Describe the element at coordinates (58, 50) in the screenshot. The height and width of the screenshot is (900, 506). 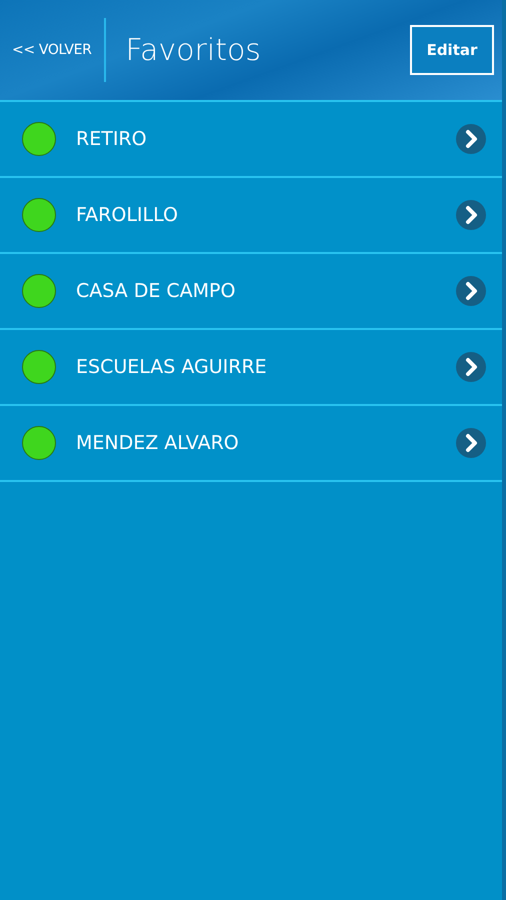
I see `back-button: << VOLVER` at that location.